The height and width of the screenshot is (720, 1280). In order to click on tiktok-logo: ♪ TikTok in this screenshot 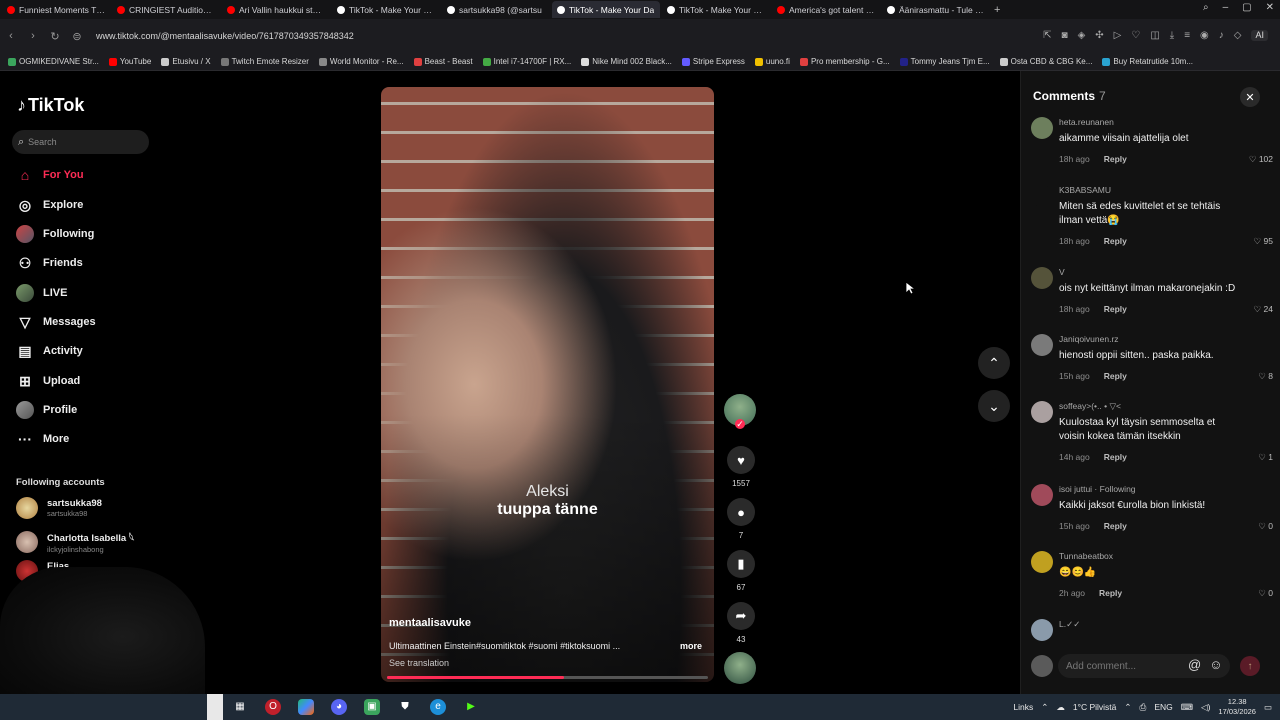, I will do `click(50, 105)`.